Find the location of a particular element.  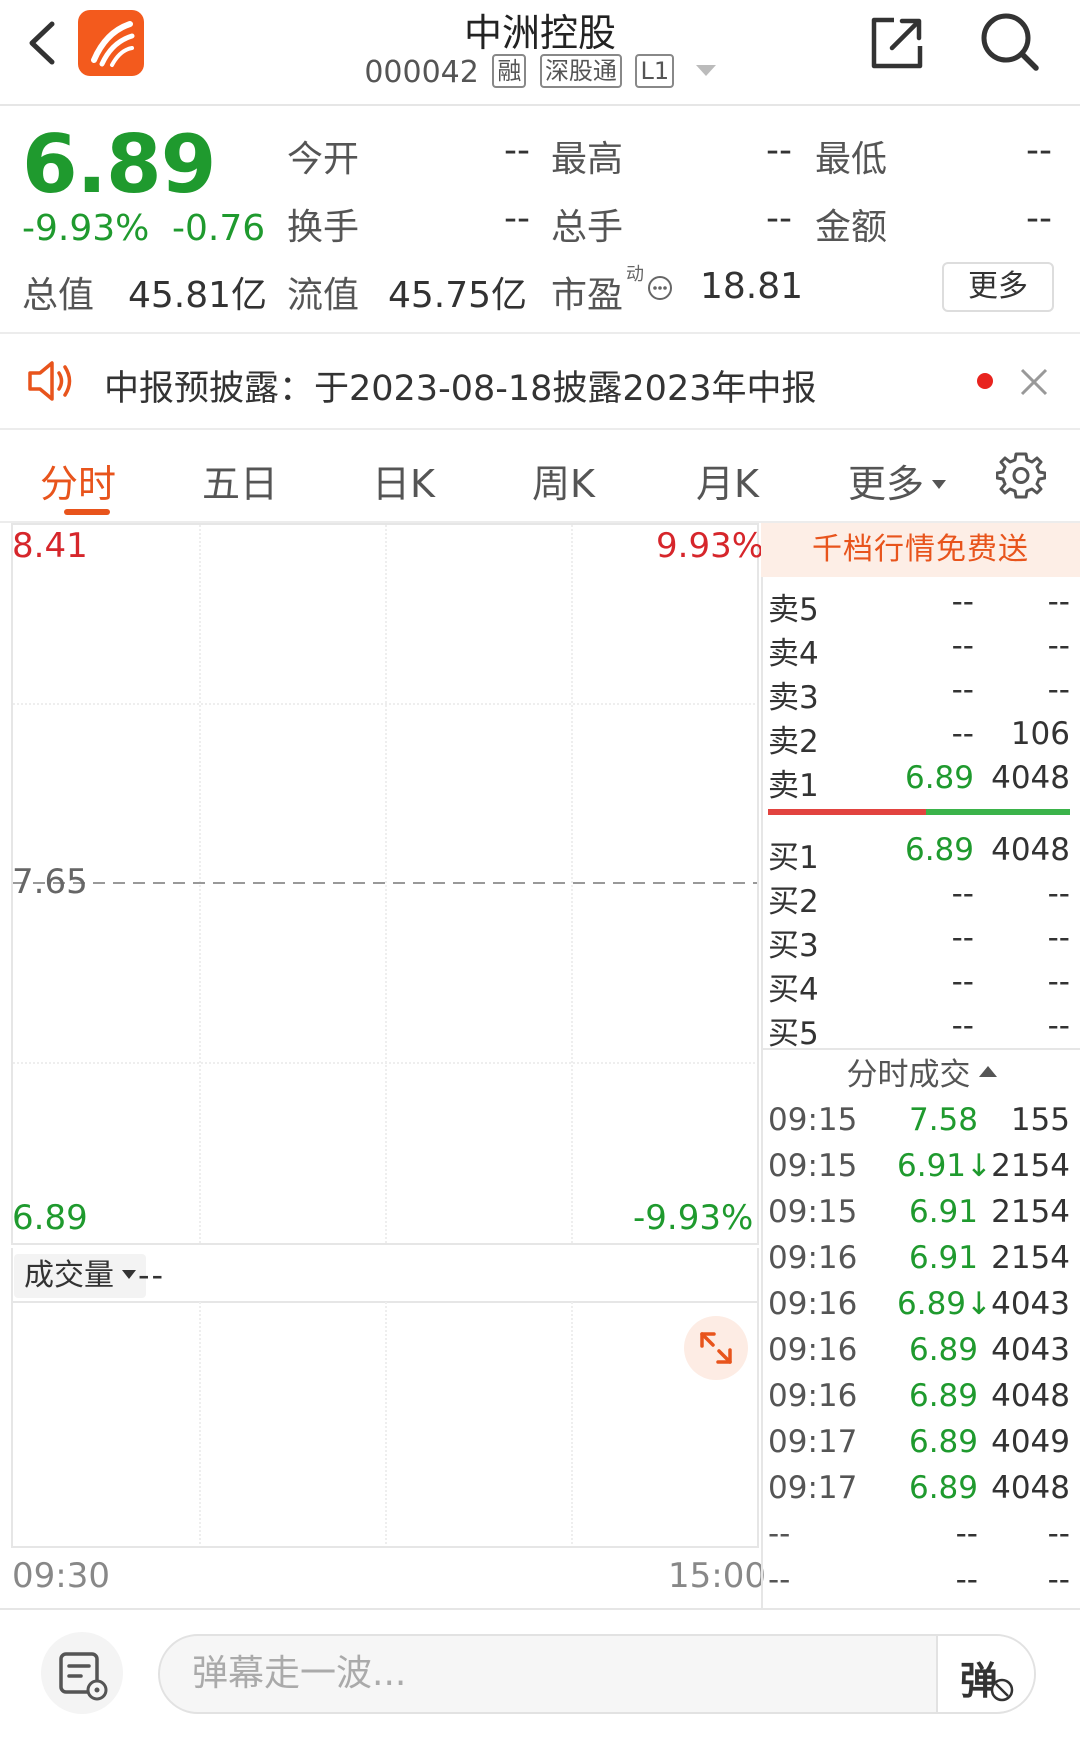

tab-five-day: 五日 is located at coordinates (240, 480).